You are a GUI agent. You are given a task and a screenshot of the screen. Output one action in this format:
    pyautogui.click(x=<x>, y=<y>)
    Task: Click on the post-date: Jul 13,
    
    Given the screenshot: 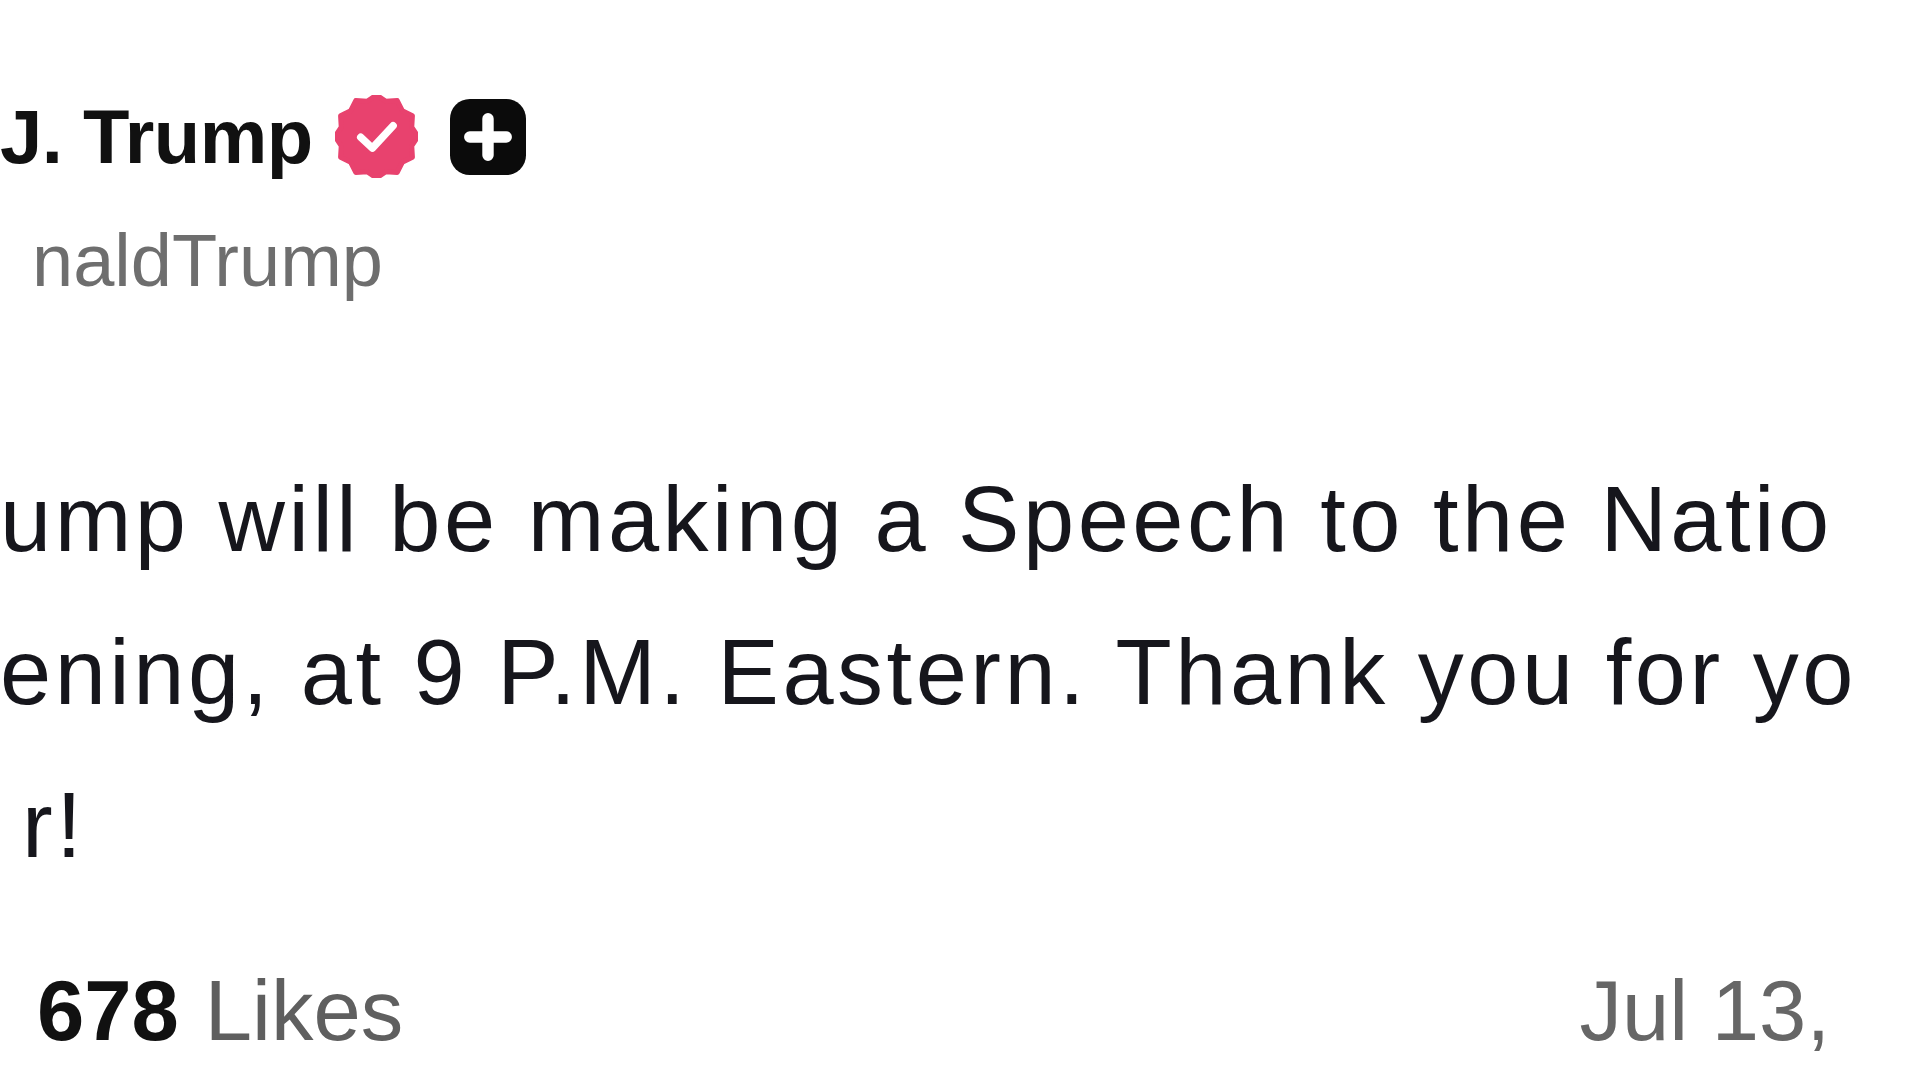 What is the action you would take?
    pyautogui.click(x=1704, y=1010)
    